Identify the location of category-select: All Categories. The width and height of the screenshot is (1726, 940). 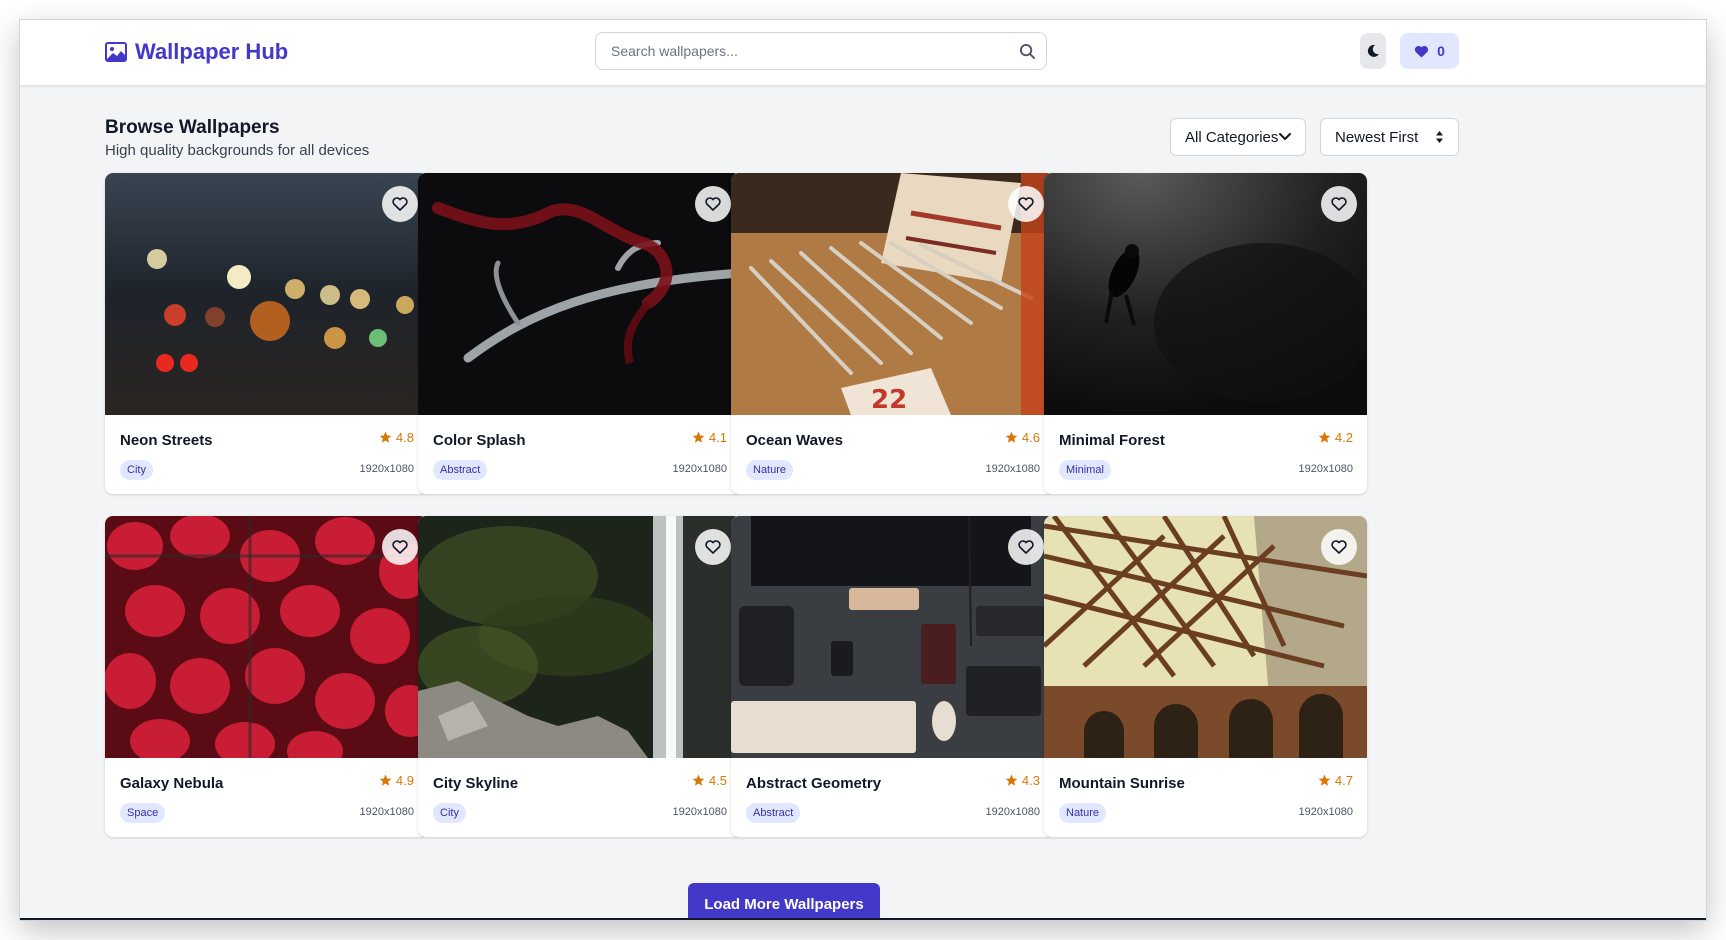
(1238, 137).